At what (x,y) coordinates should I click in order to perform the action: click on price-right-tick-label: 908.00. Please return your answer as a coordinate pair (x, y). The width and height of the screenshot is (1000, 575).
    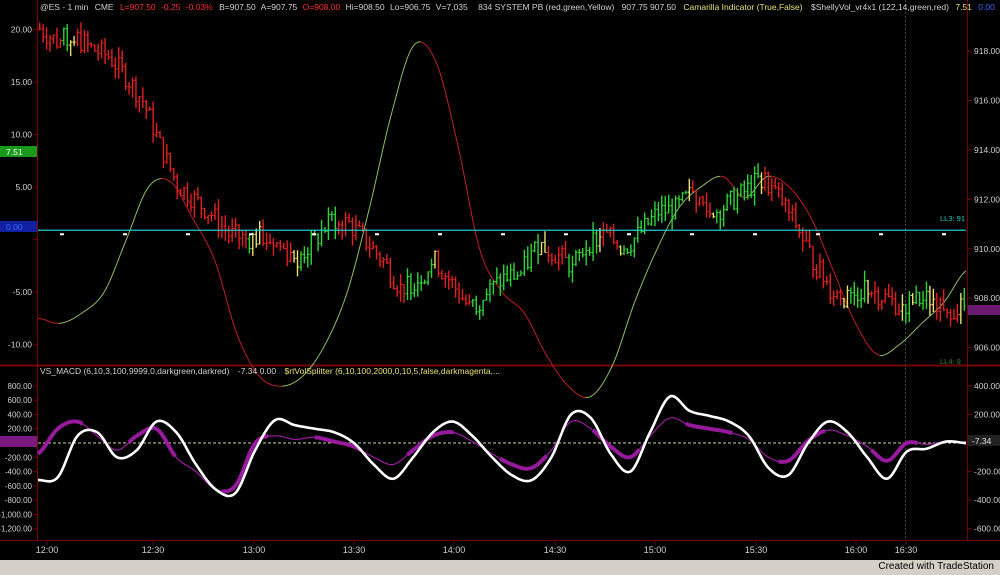
    Looking at the image, I should click on (987, 298).